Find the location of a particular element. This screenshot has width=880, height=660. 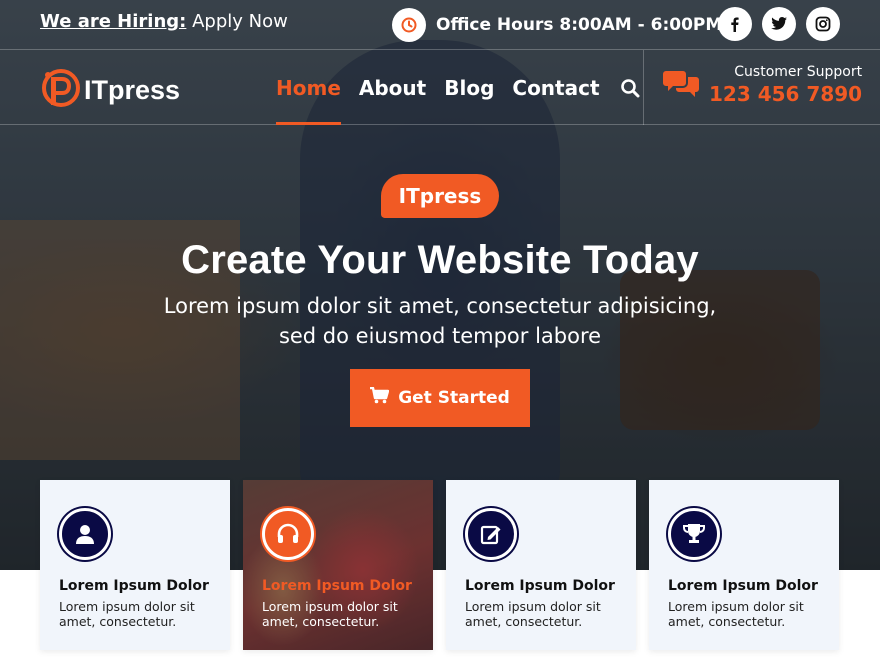

nav-divider is located at coordinates (643, 87).